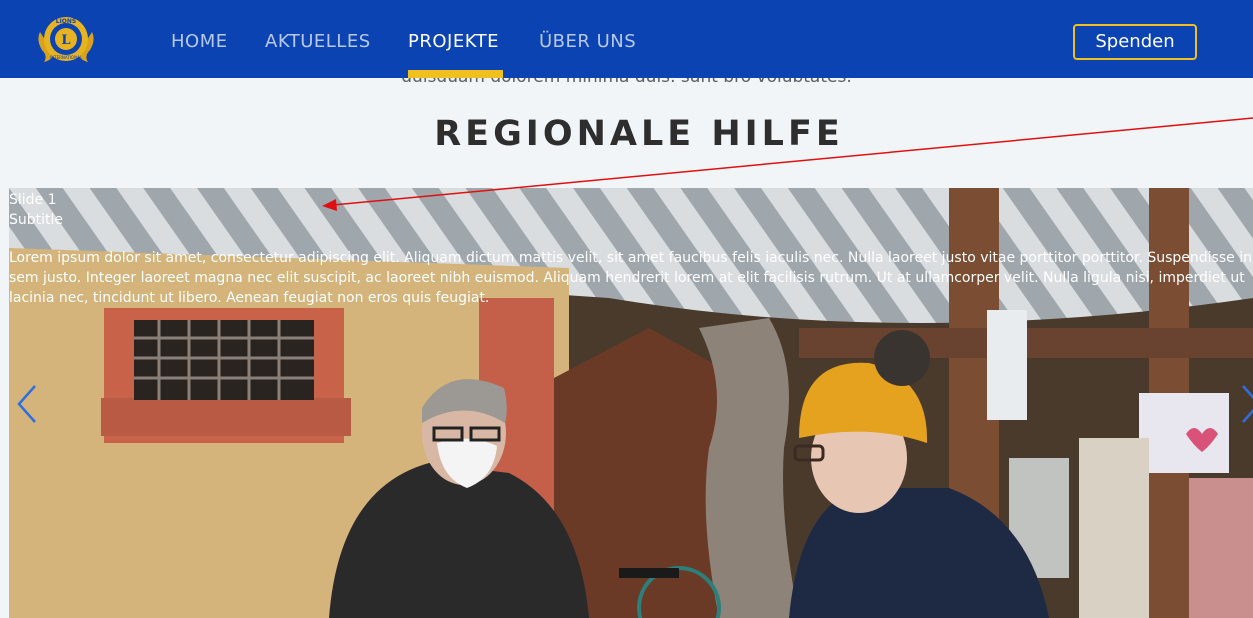 This screenshot has width=1253, height=618. What do you see at coordinates (639, 134) in the screenshot?
I see `section-heading: REGIONALE HILFE` at bounding box center [639, 134].